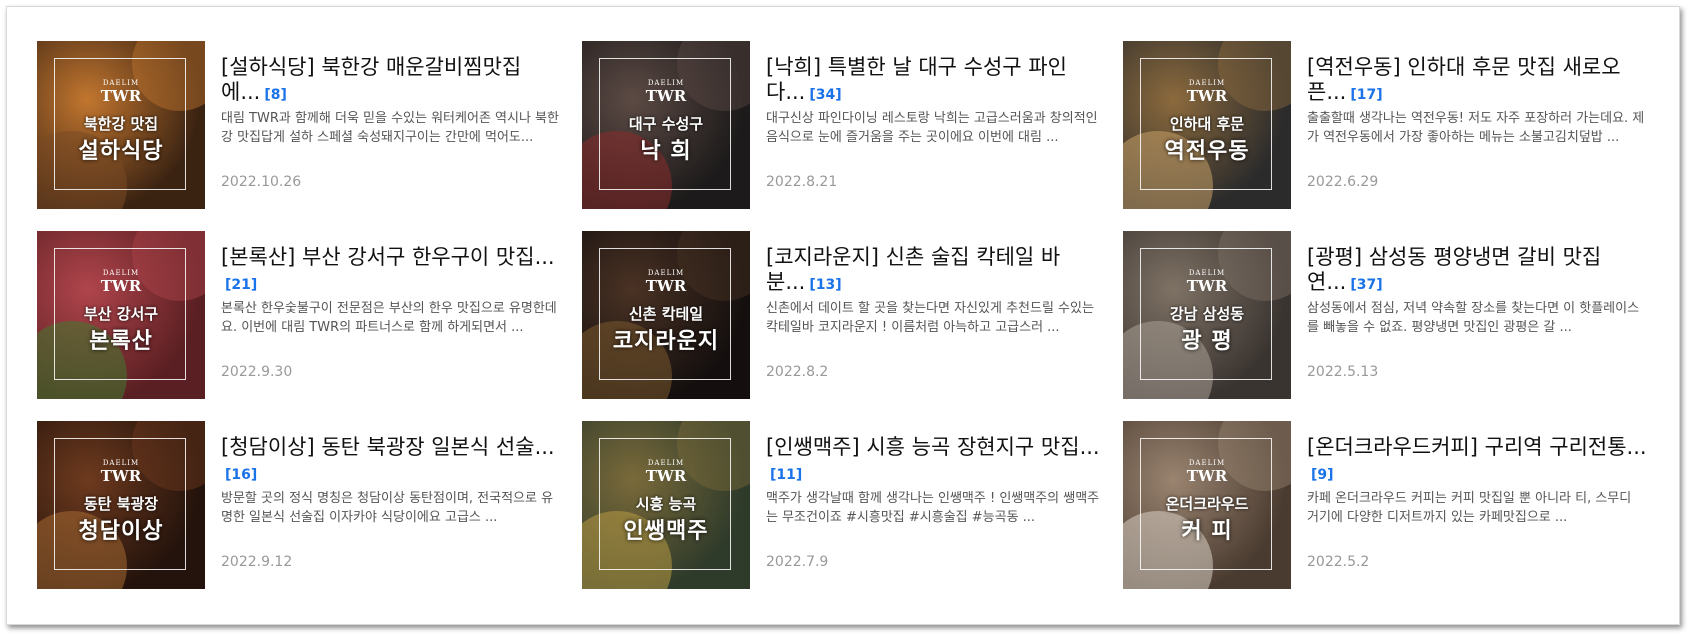  What do you see at coordinates (1343, 182) in the screenshot?
I see `post-date: 2022.6.29` at bounding box center [1343, 182].